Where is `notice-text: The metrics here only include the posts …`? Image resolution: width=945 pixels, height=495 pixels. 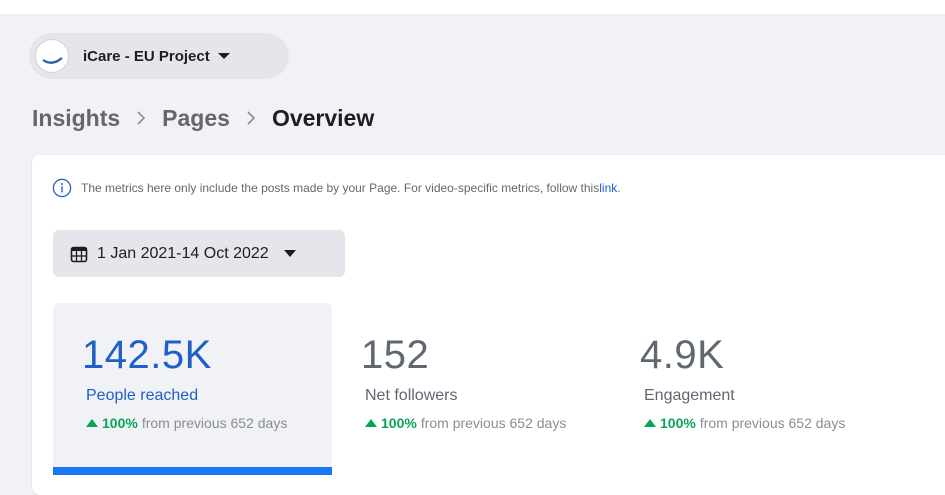 notice-text: The metrics here only include the posts … is located at coordinates (340, 188).